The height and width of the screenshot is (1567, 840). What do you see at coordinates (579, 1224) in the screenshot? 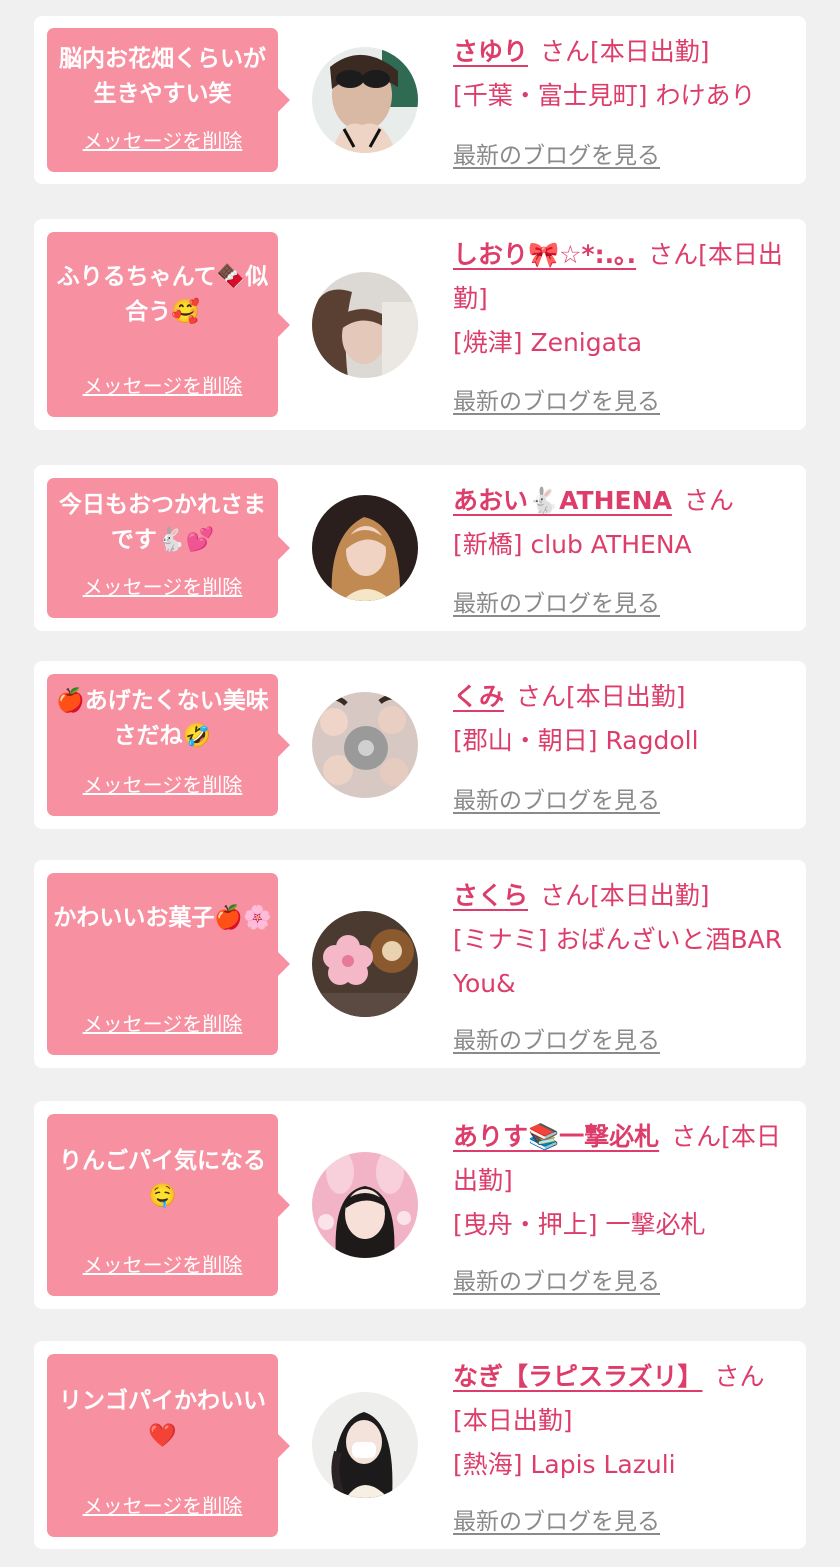
I see `location-shop: [曳舟・押上] 一撃必札` at bounding box center [579, 1224].